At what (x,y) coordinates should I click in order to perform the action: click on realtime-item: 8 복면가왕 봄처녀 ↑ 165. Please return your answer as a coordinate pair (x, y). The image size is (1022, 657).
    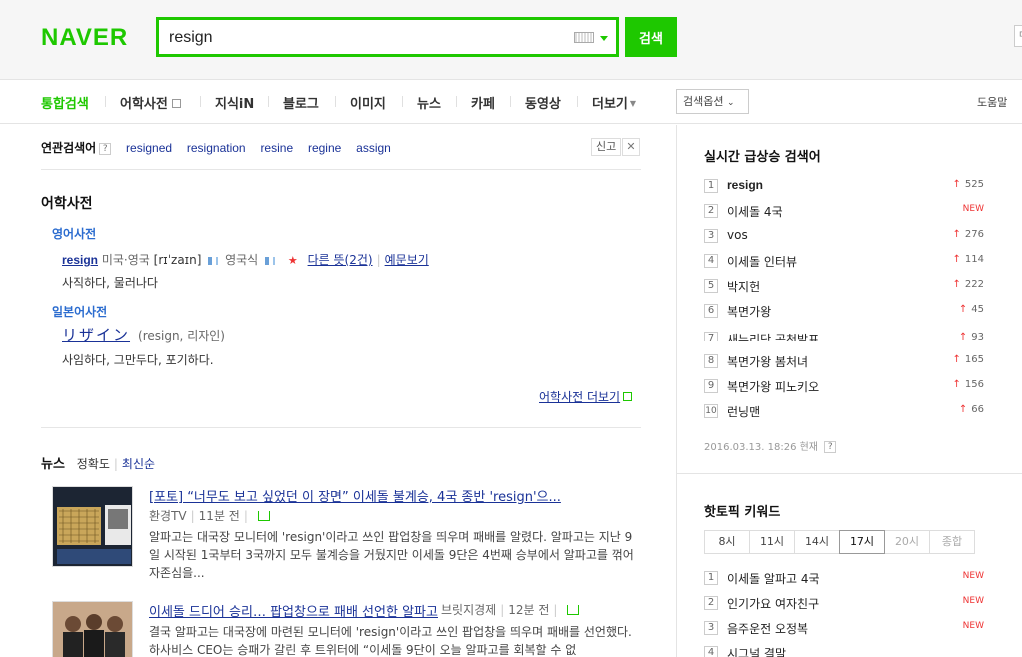
    Looking at the image, I should click on (844, 362).